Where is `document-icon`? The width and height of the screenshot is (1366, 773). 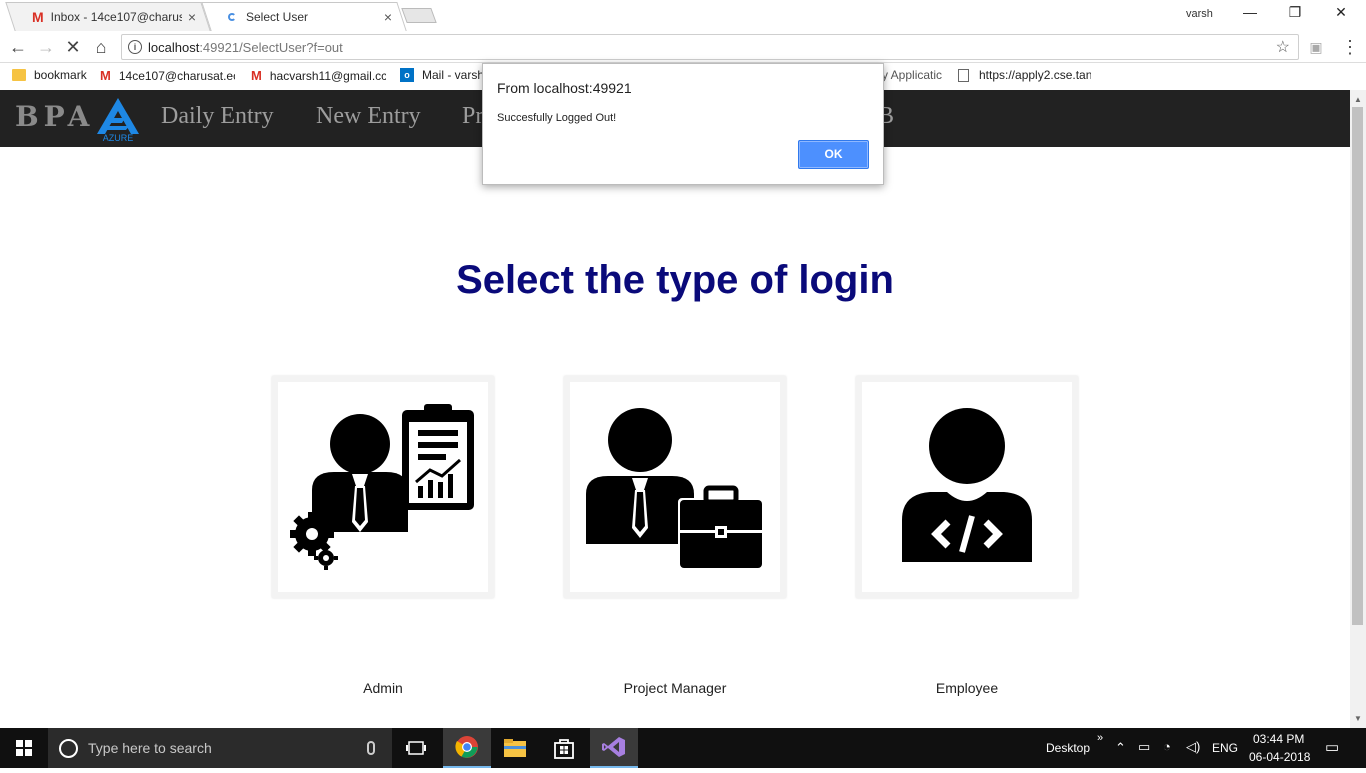 document-icon is located at coordinates (963, 75).